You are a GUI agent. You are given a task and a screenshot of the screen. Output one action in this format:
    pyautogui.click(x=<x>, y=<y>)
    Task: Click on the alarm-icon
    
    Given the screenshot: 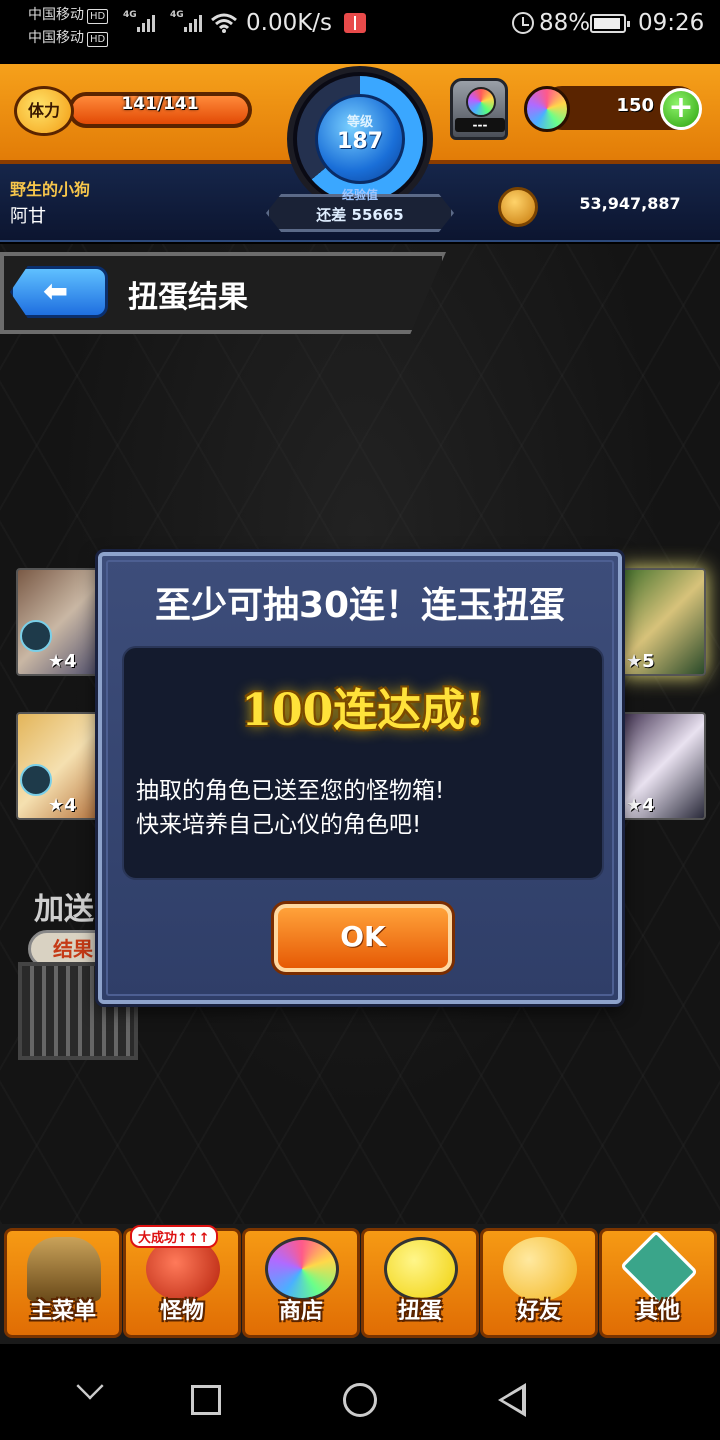 What is the action you would take?
    pyautogui.click(x=523, y=23)
    